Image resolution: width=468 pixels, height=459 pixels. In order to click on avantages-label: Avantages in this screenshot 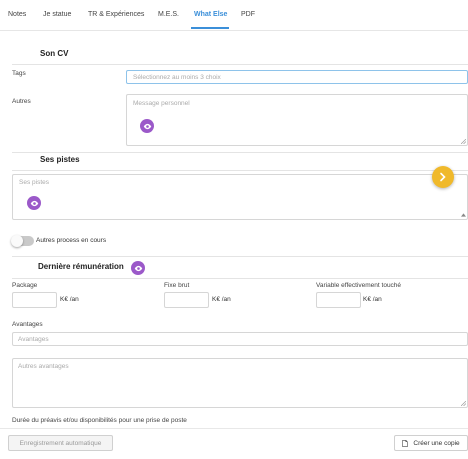, I will do `click(27, 324)`.